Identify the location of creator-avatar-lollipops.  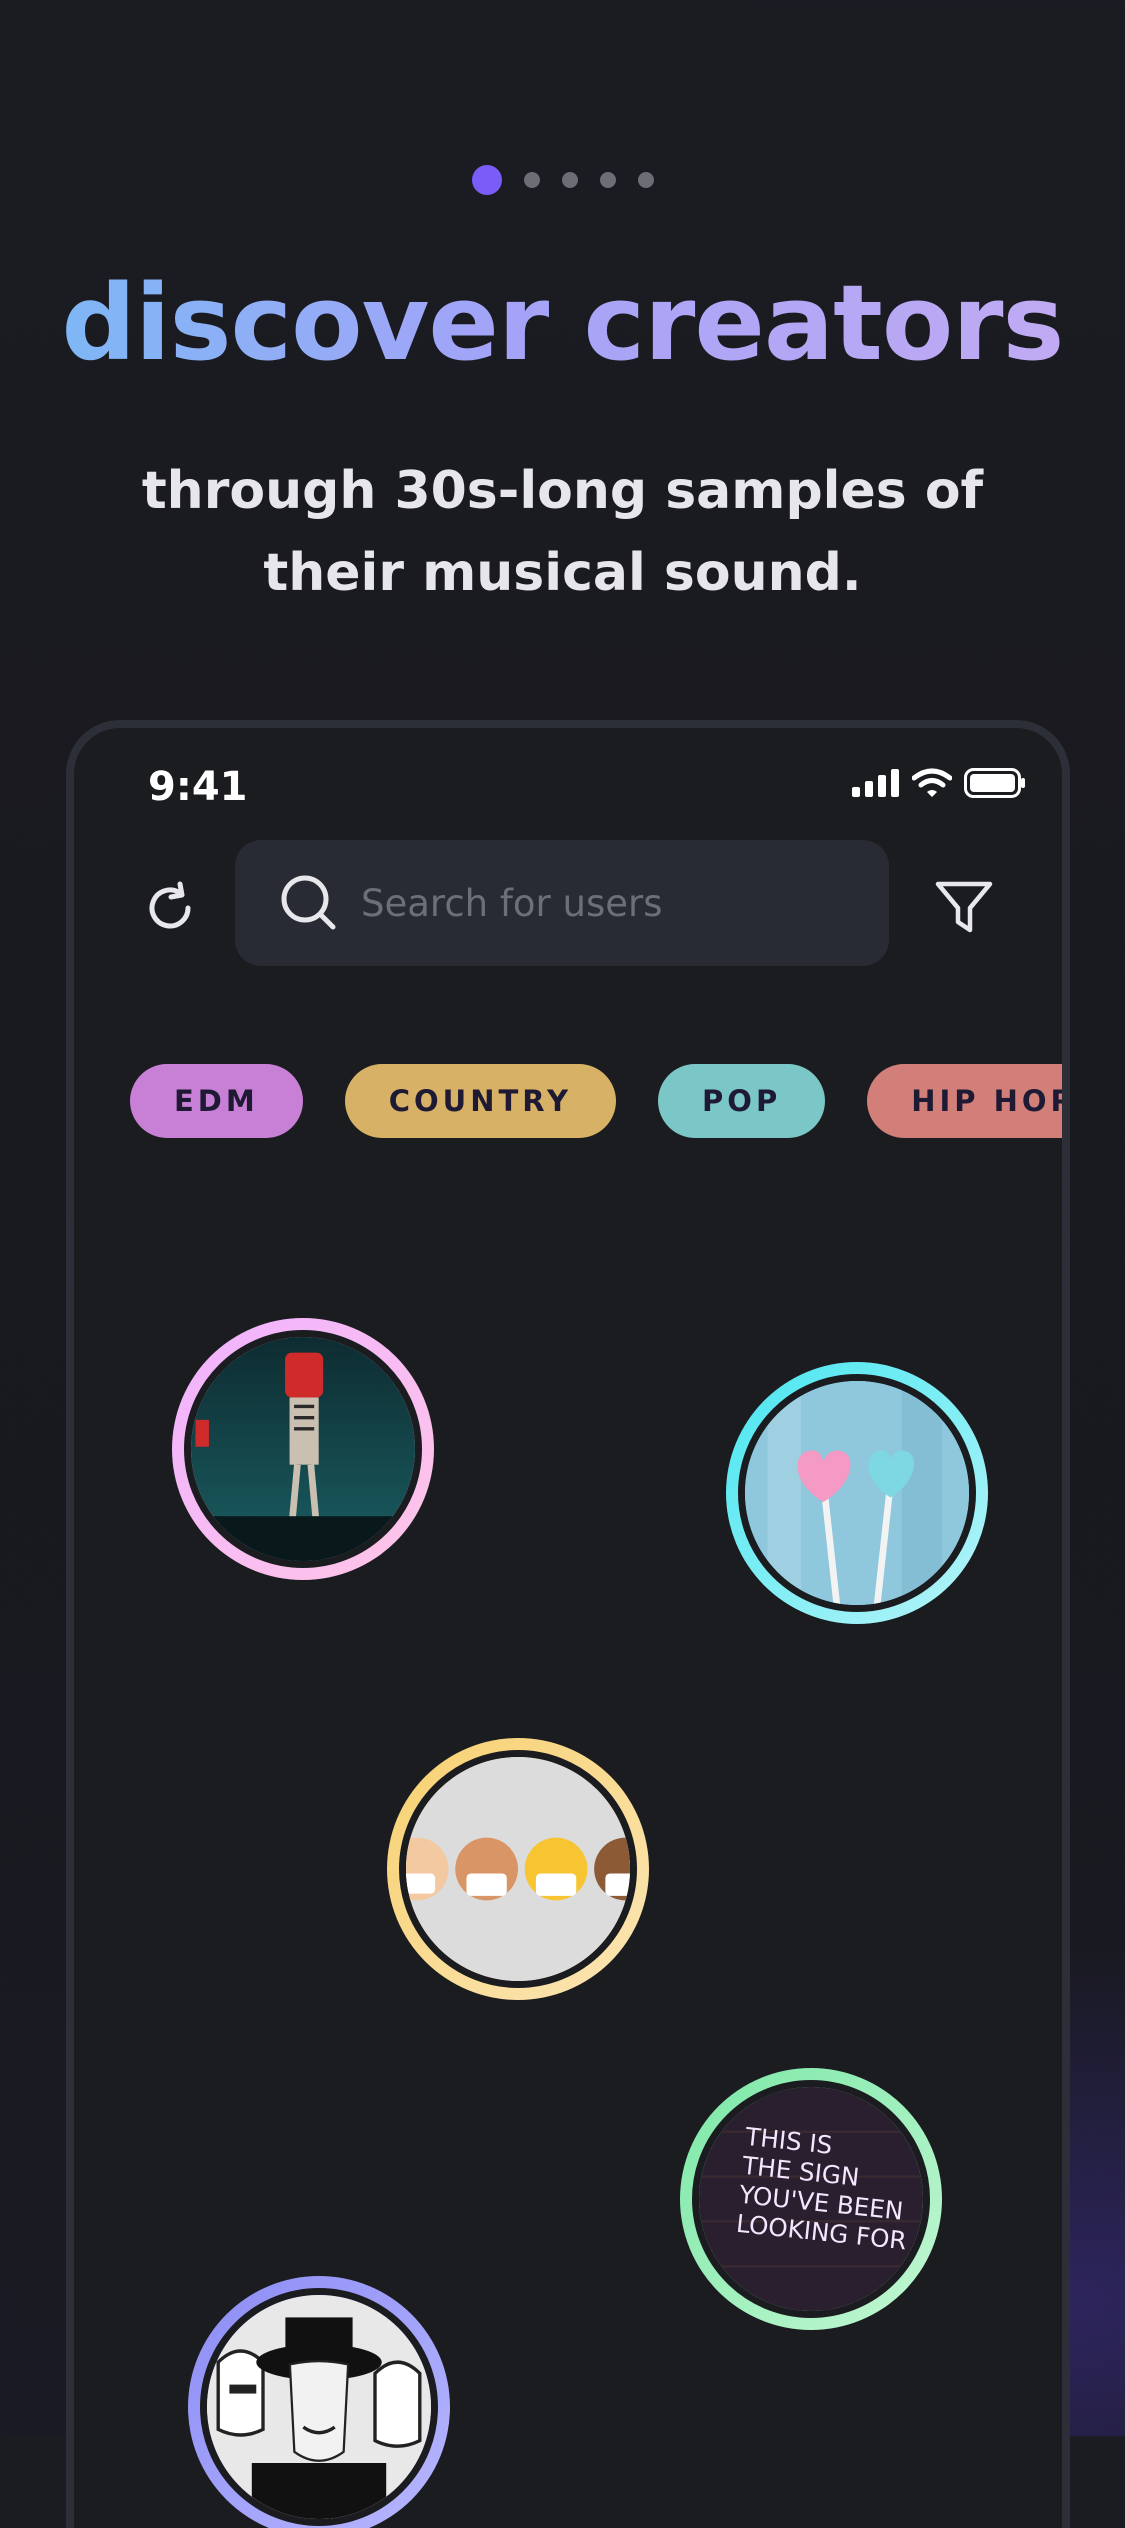
(857, 1493).